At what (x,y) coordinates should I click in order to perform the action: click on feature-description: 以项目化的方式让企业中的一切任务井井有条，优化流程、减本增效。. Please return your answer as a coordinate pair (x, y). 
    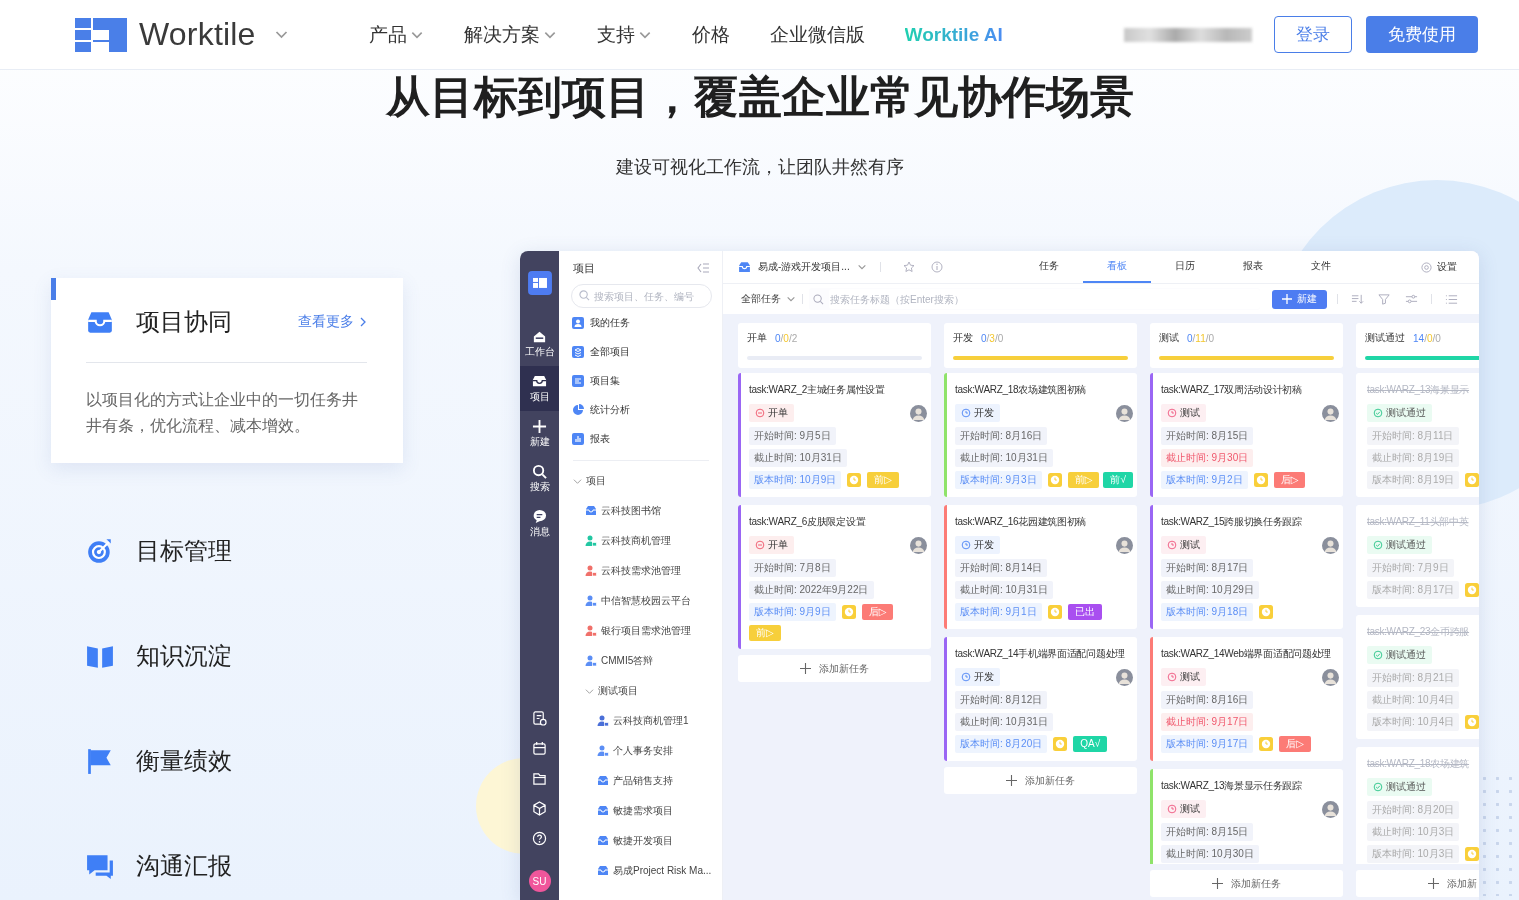
    Looking at the image, I should click on (222, 413).